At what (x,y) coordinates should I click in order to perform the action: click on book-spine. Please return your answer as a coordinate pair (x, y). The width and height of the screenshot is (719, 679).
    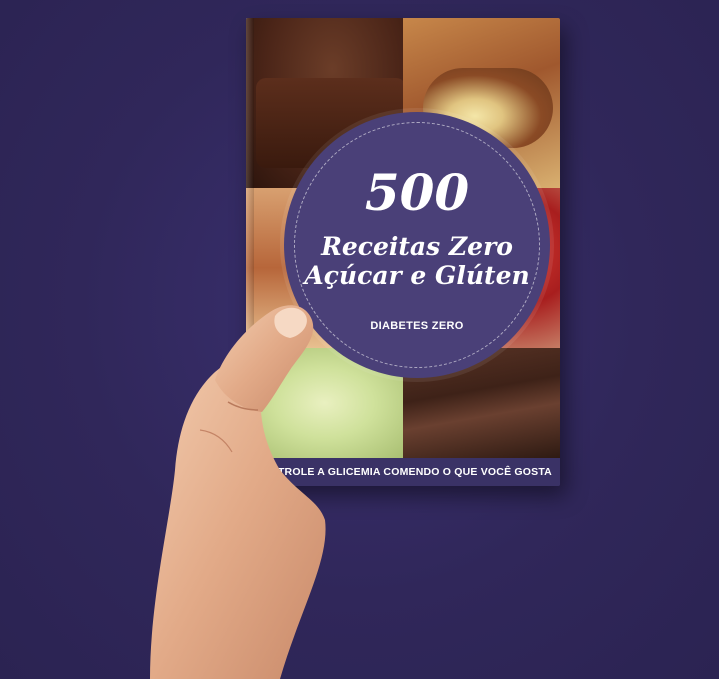
    Looking at the image, I should click on (250, 252).